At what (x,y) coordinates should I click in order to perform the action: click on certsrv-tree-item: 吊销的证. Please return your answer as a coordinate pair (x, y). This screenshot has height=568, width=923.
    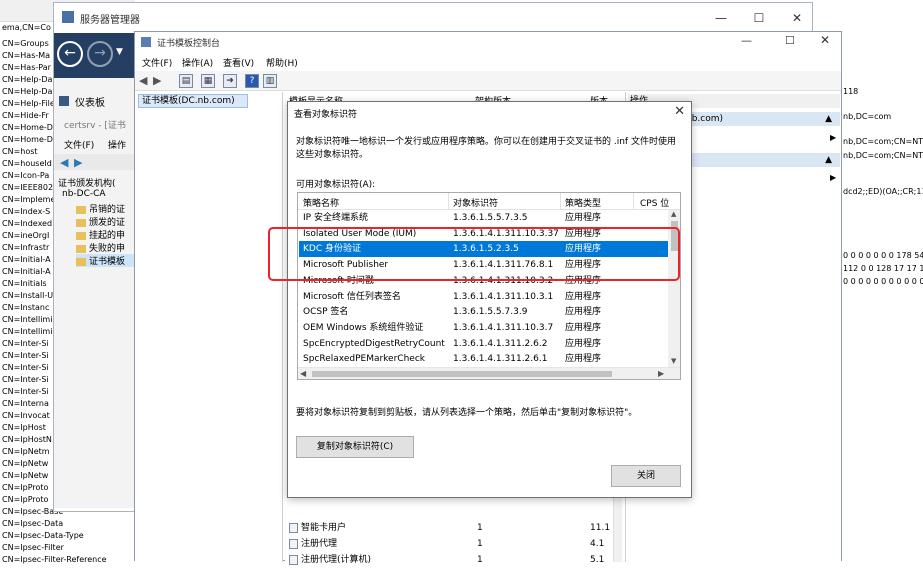
    Looking at the image, I should click on (105, 208).